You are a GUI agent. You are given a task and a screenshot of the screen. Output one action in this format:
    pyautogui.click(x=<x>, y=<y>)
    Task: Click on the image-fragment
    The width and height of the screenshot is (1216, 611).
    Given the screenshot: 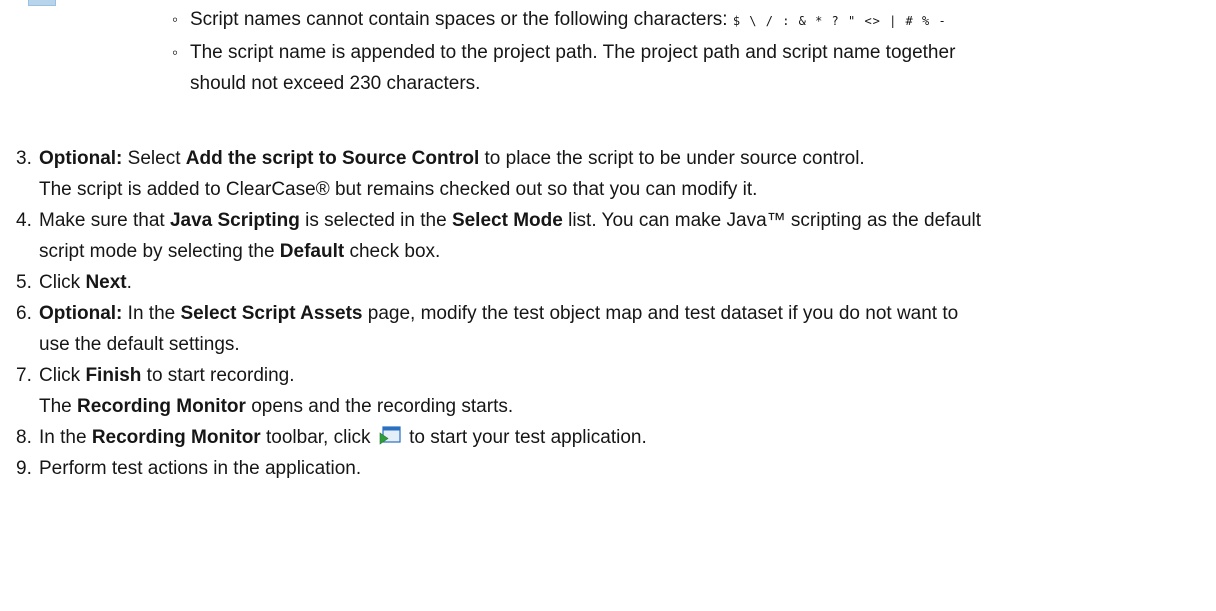 What is the action you would take?
    pyautogui.click(x=42, y=3)
    